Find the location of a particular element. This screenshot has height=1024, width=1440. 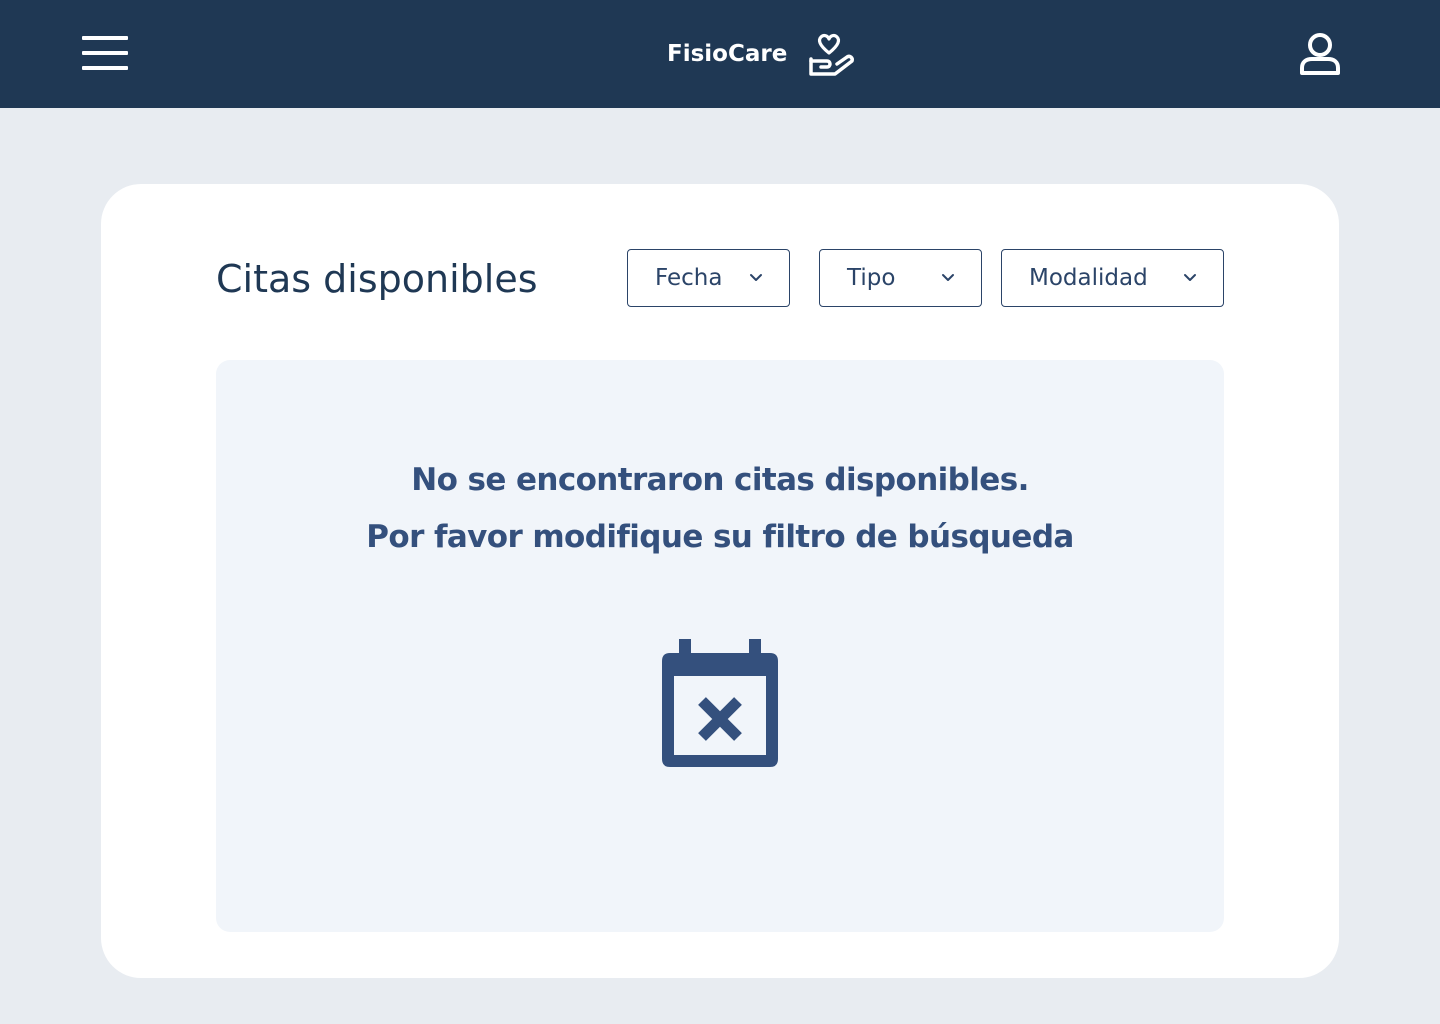

hand-holding-heart-icon is located at coordinates (832, 54).